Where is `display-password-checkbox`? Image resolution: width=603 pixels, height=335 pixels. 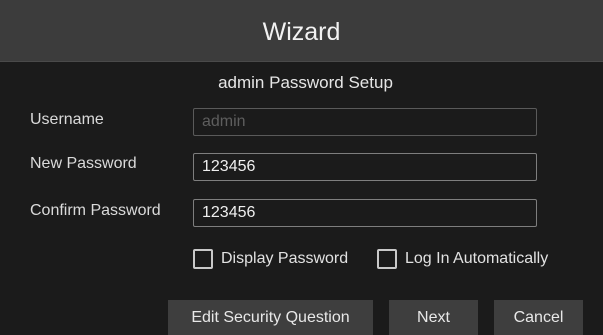
display-password-checkbox is located at coordinates (203, 259).